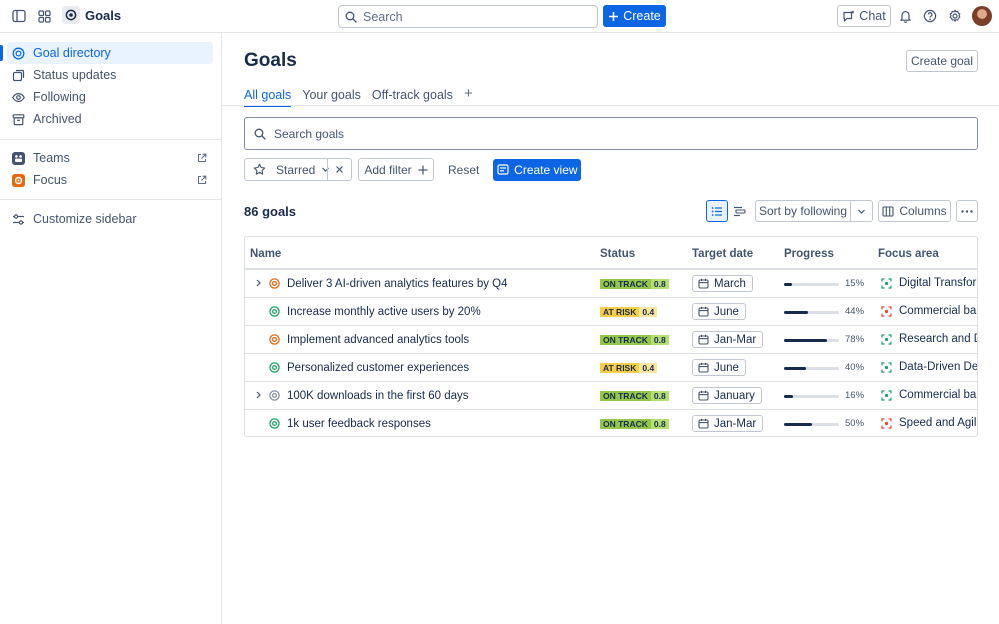 Image resolution: width=999 pixels, height=624 pixels. I want to click on chat-button: Chat, so click(864, 16).